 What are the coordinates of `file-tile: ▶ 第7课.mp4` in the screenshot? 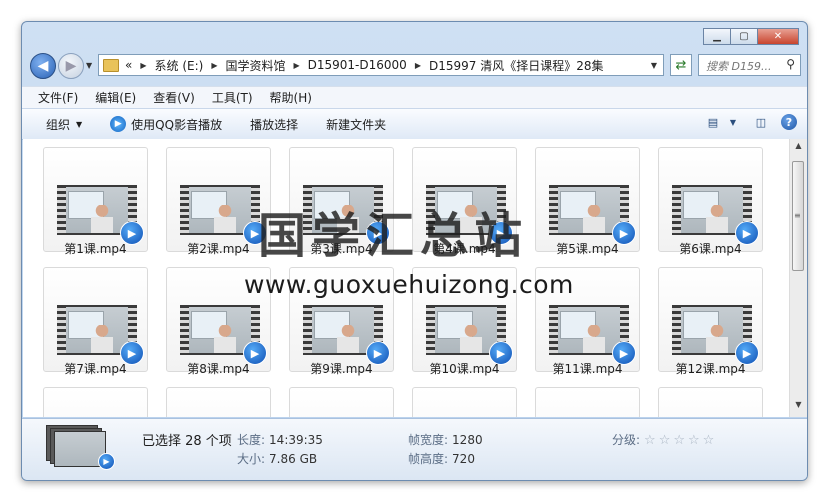 It's located at (95, 321).